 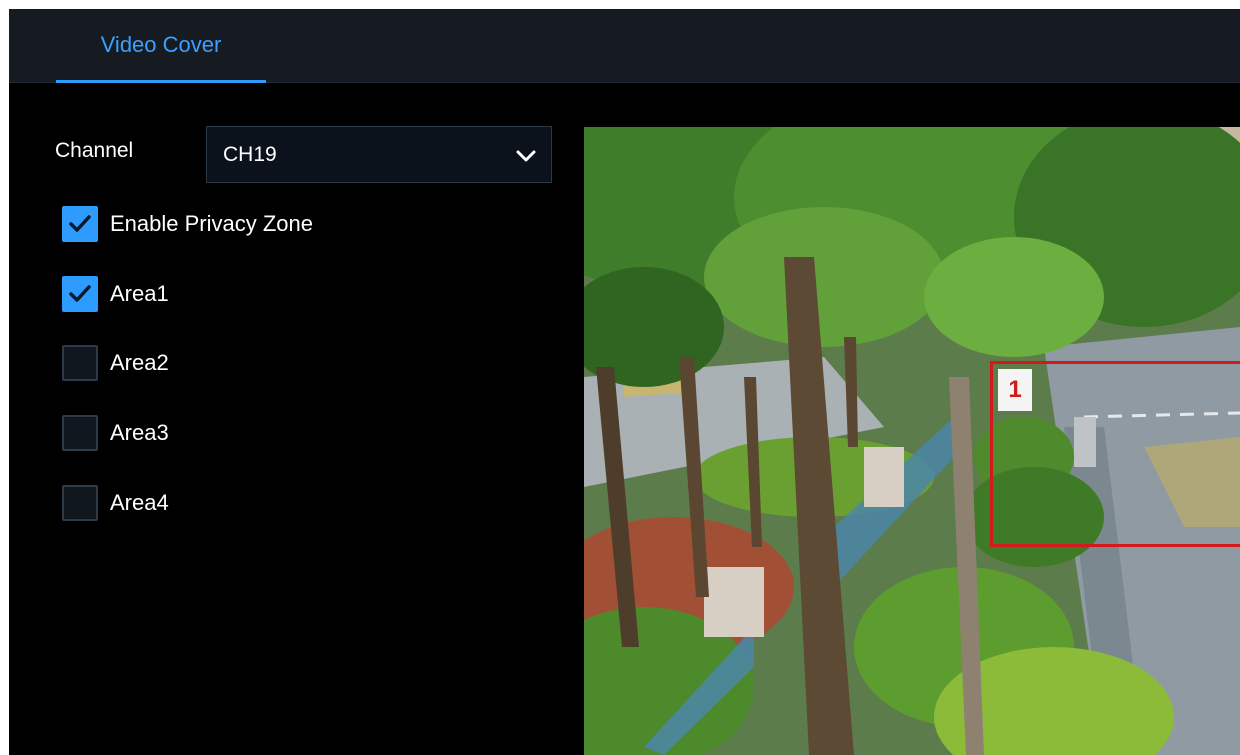 I want to click on area3-checkbox, so click(x=80, y=433).